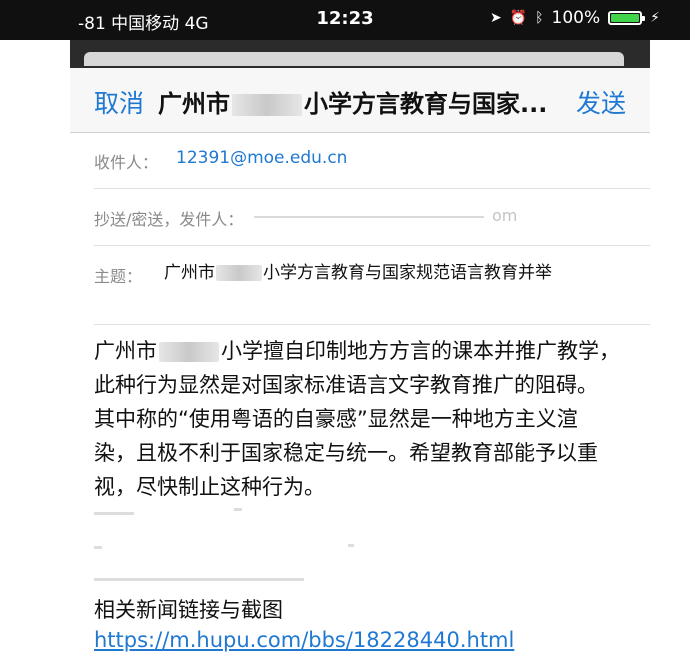  Describe the element at coordinates (261, 158) in the screenshot. I see `recipient-address: 12391@moe.edu.cn` at that location.